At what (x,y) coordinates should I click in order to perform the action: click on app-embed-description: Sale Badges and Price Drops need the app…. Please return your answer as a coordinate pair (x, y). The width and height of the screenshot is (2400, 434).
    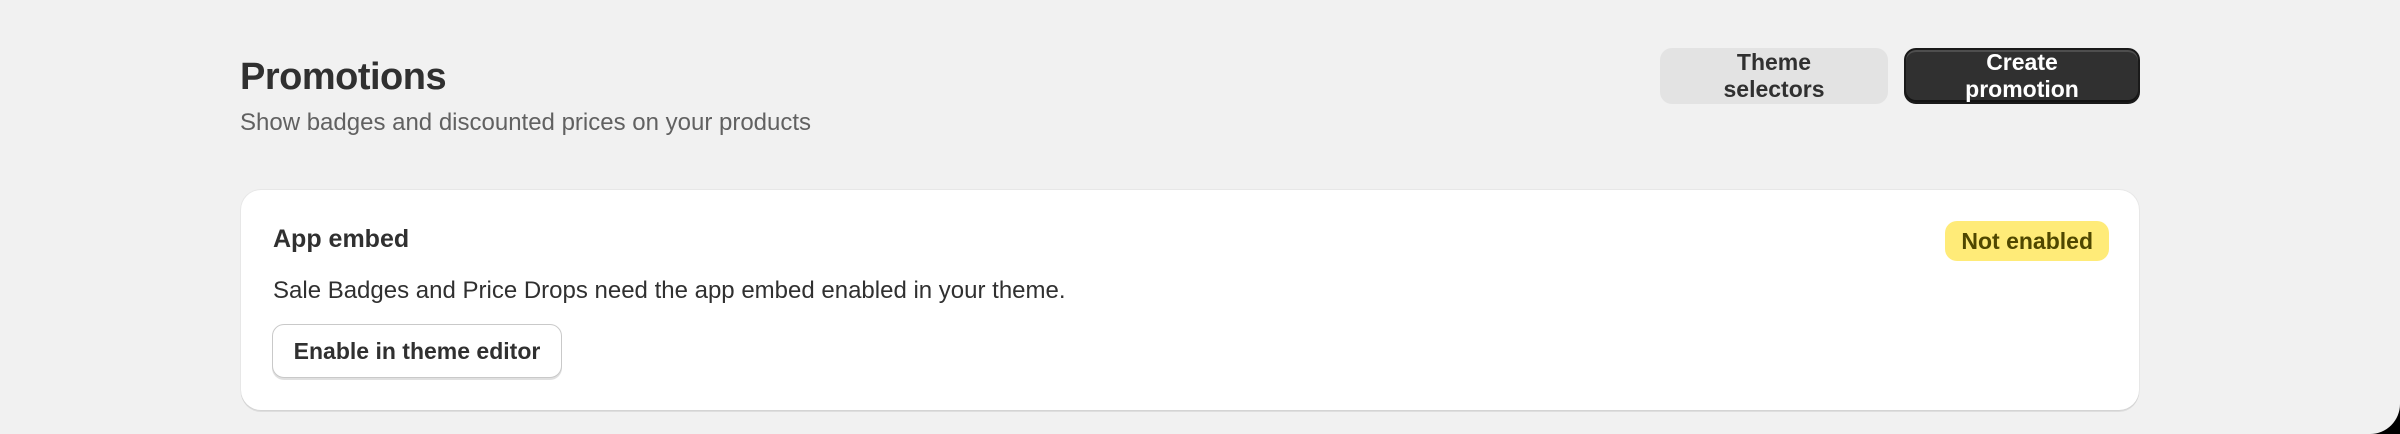
    Looking at the image, I should click on (669, 290).